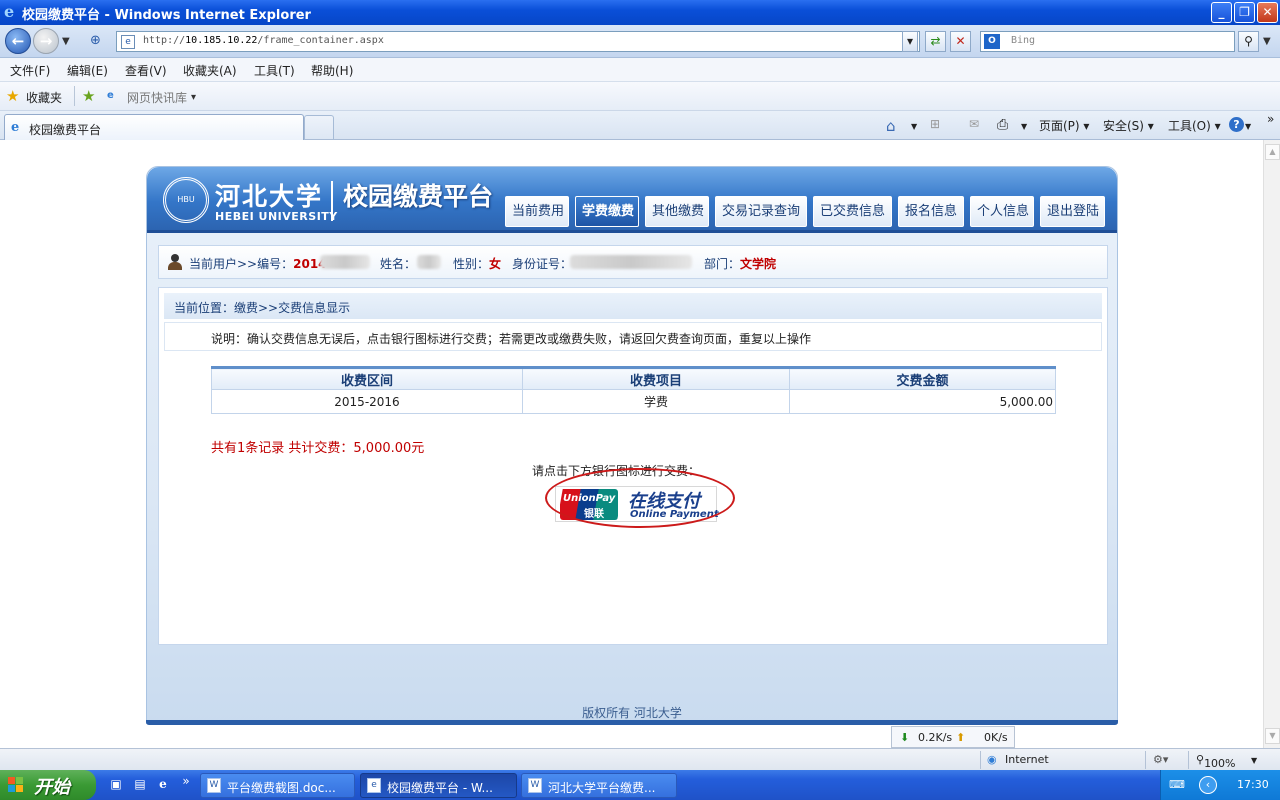 The image size is (1280, 800). What do you see at coordinates (677, 211) in the screenshot?
I see `nav-other-payment: 其他缴费` at bounding box center [677, 211].